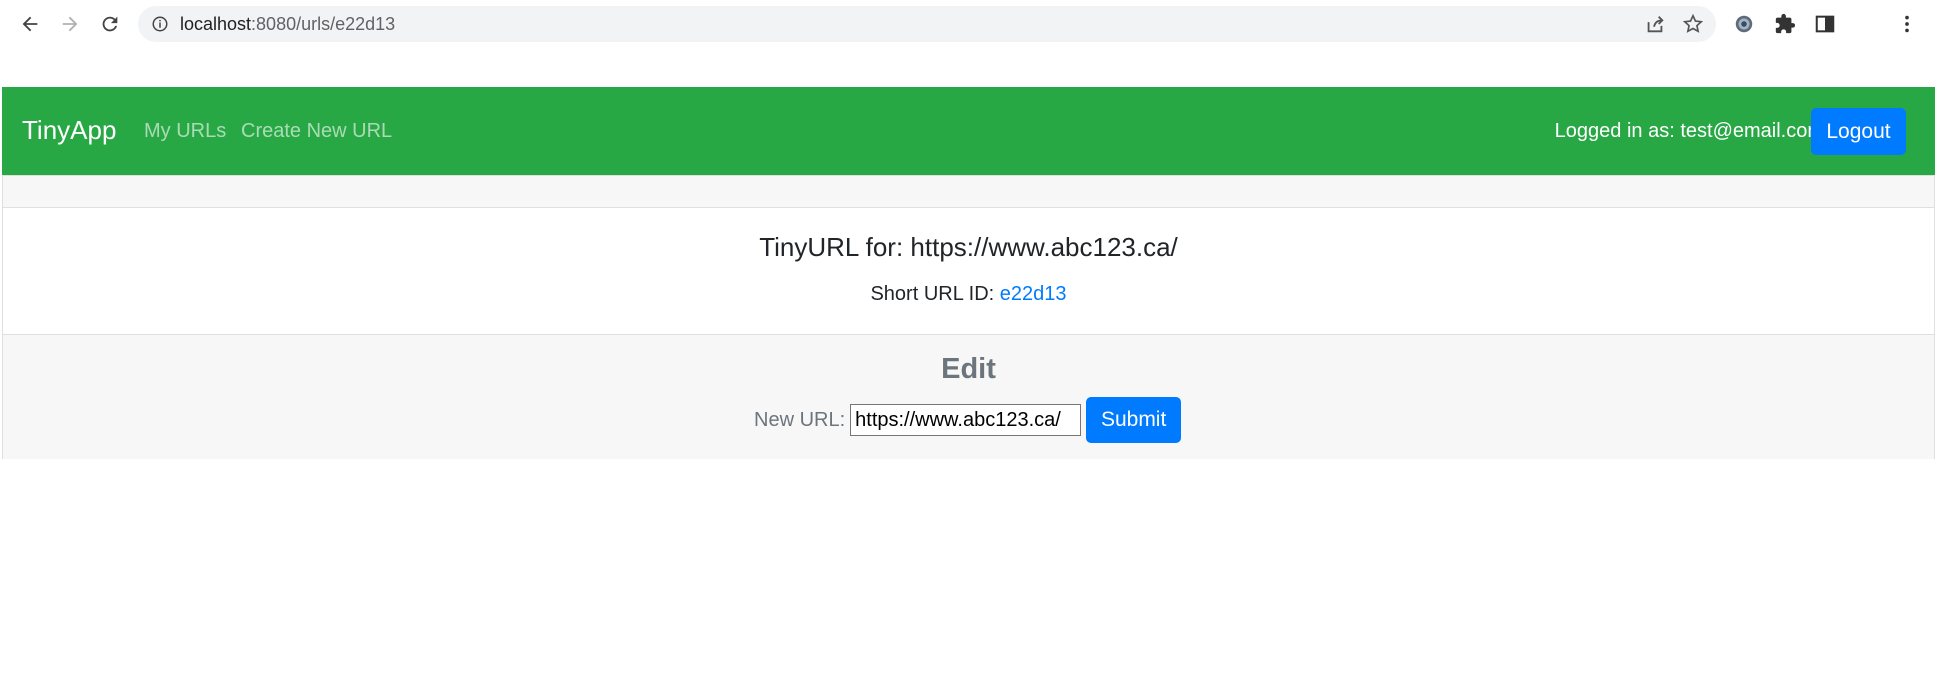 Image resolution: width=1935 pixels, height=686 pixels. What do you see at coordinates (935, 294) in the screenshot?
I see `short-url-label: Short URL ID:` at bounding box center [935, 294].